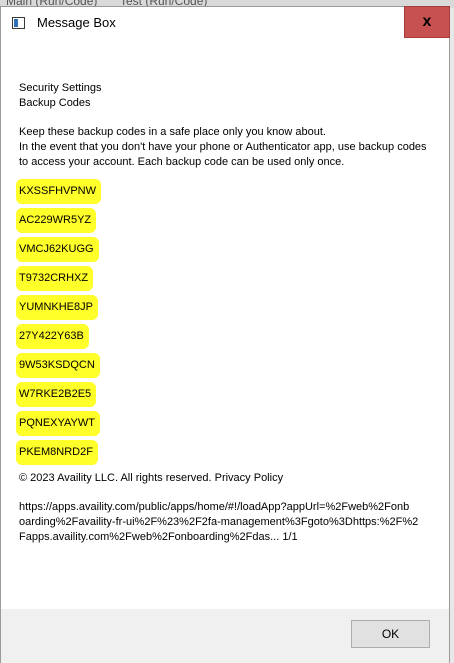 The image size is (454, 663). I want to click on backup-code: AC229WR5YZ, so click(56, 220).